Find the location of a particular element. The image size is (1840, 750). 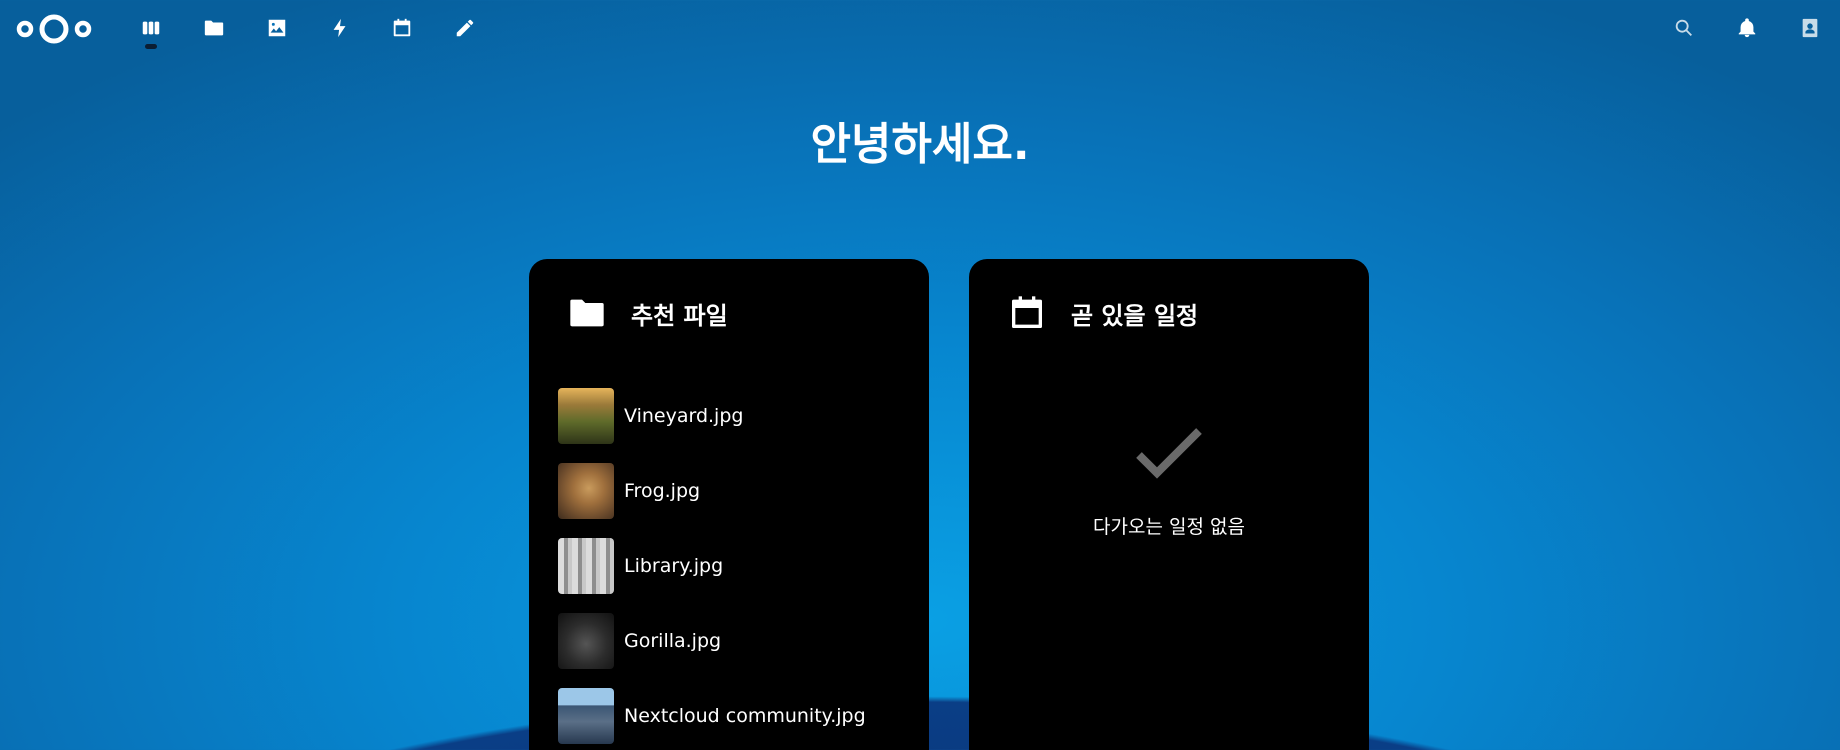

checkmark-icon is located at coordinates (1169, 453).